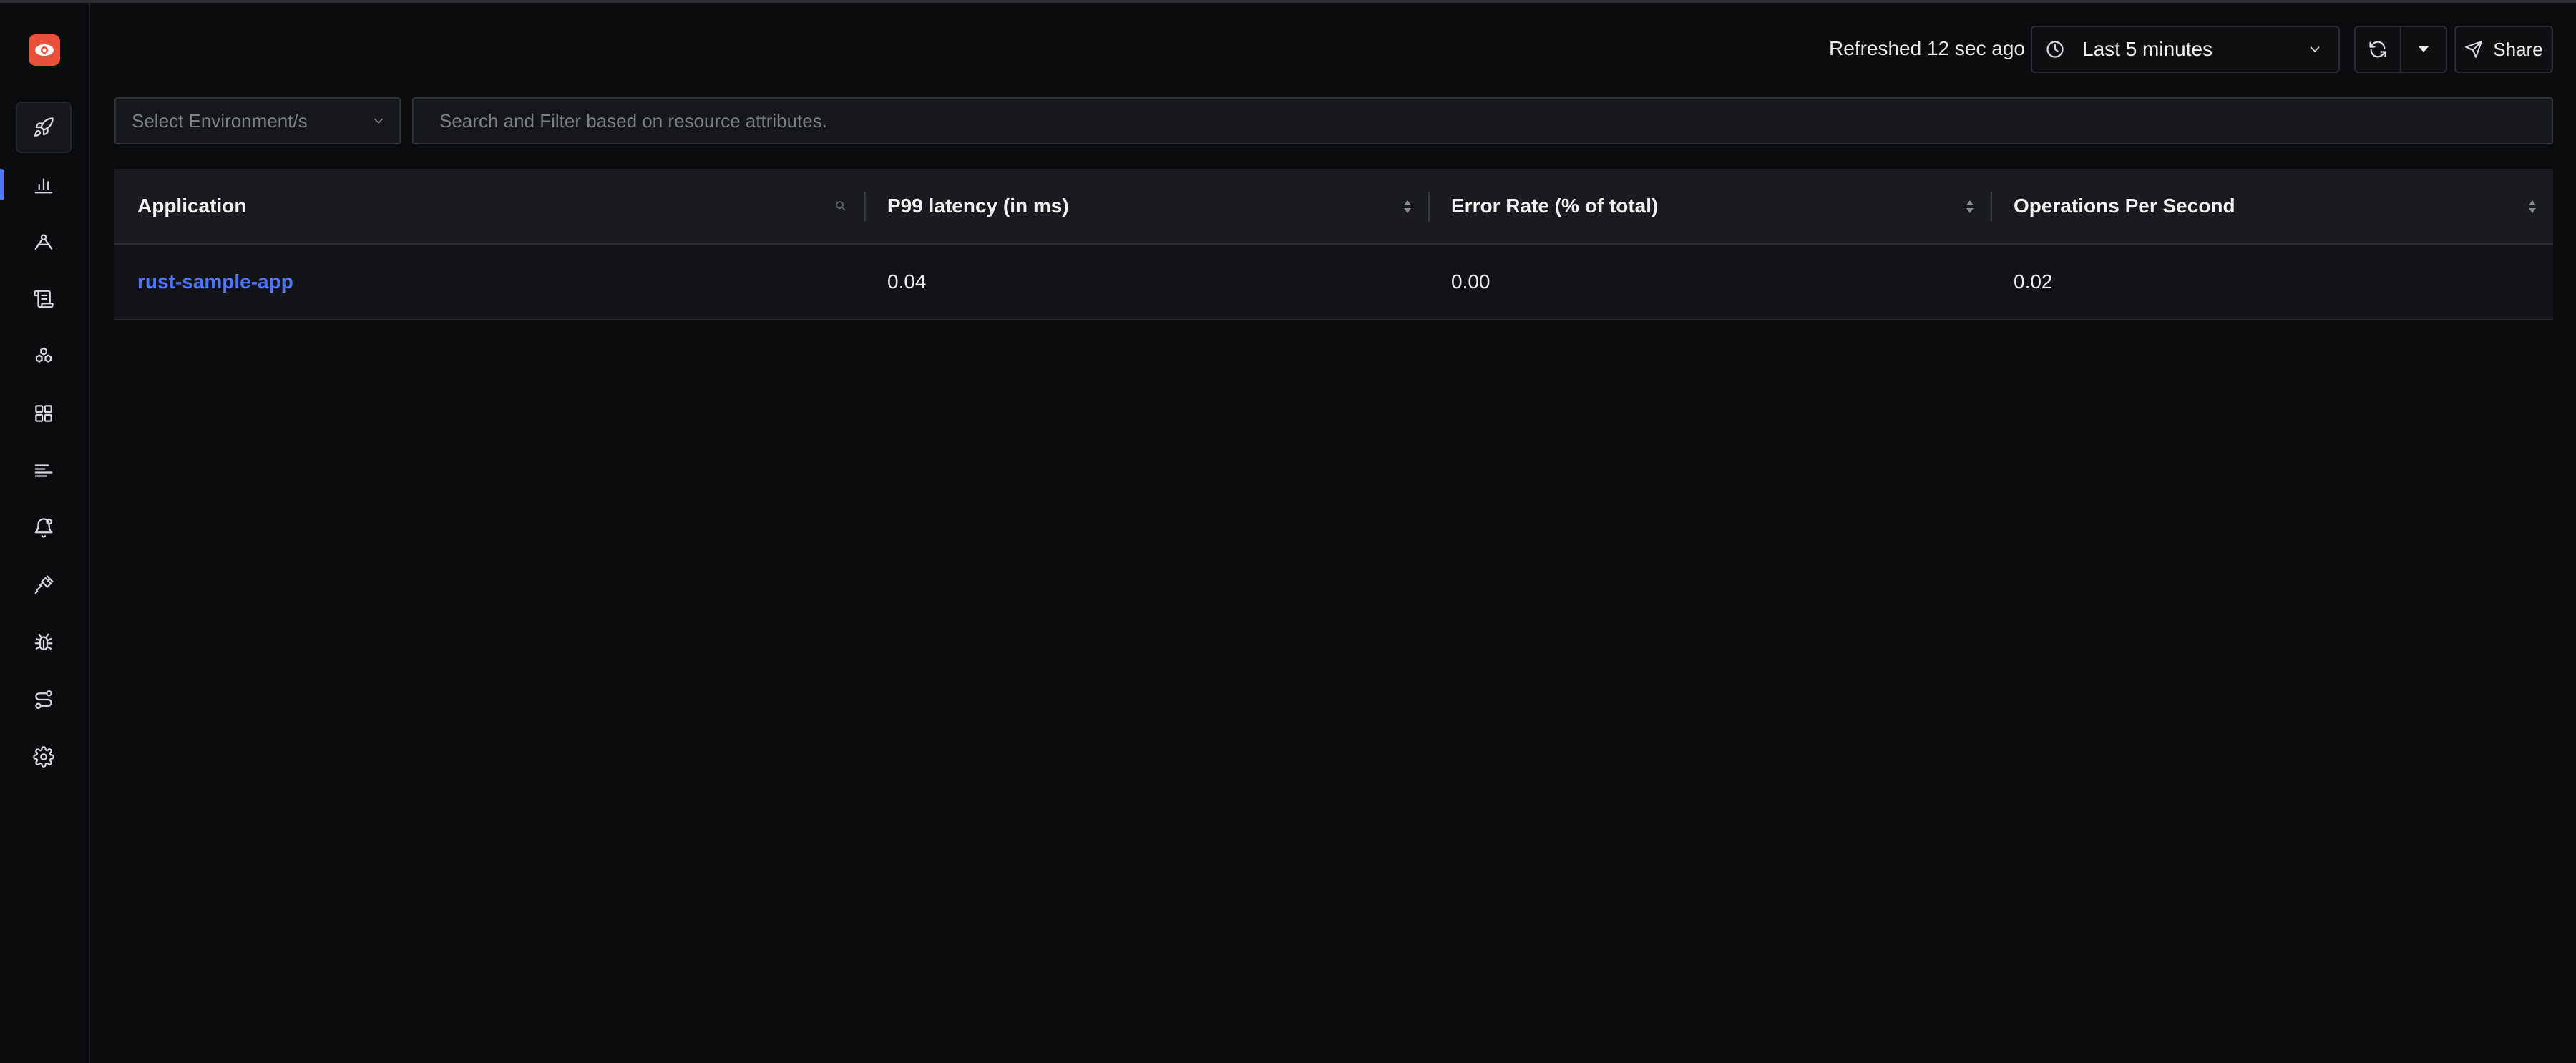 Image resolution: width=2576 pixels, height=1063 pixels. I want to click on bar-chart-icon, so click(43, 186).